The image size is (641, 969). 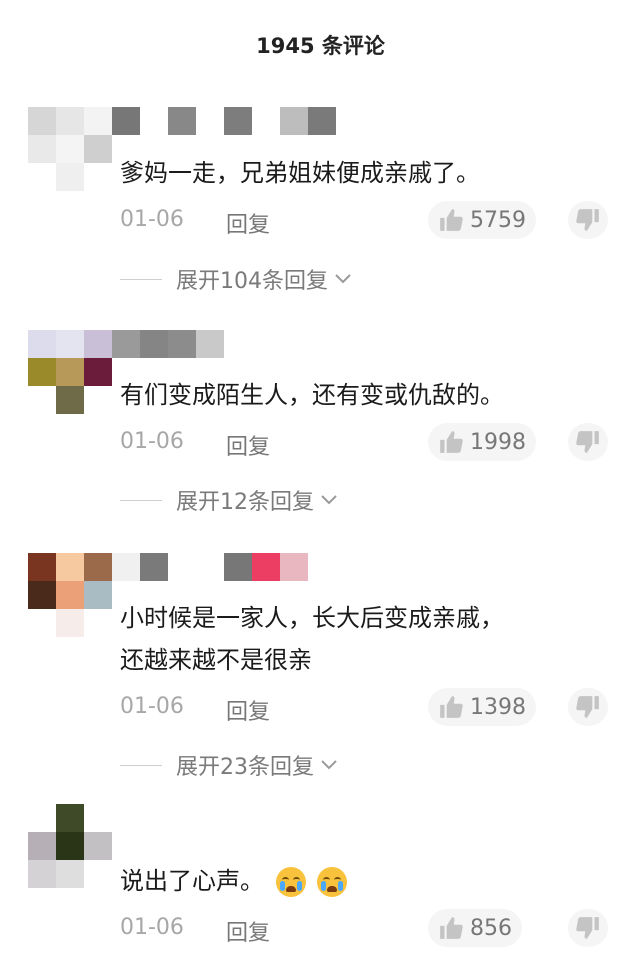 I want to click on like-button: 856, so click(x=475, y=928).